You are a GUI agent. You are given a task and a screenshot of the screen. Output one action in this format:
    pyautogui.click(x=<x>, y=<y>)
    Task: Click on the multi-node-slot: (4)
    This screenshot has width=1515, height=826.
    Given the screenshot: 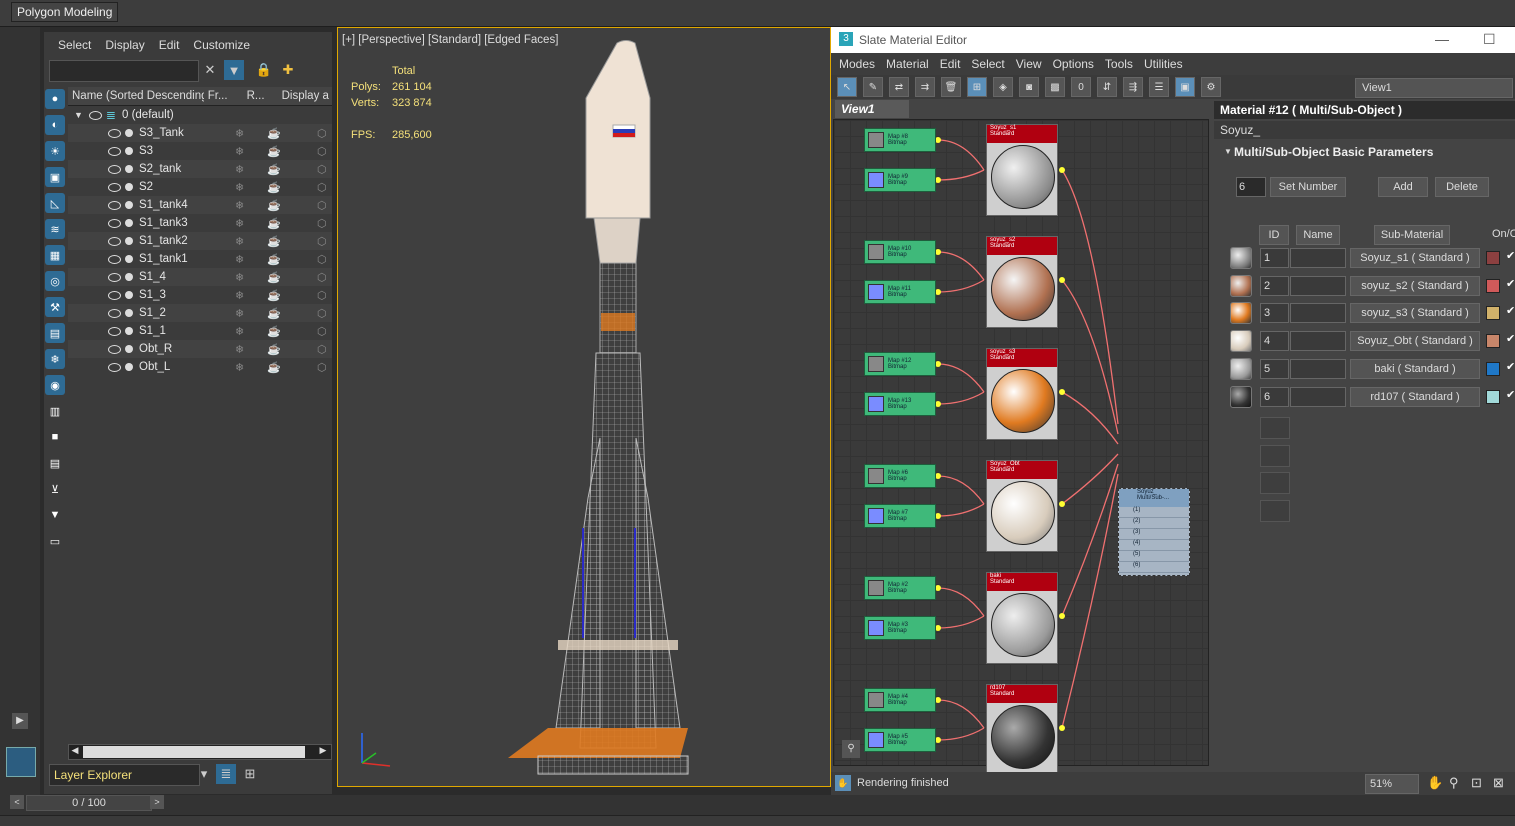 What is the action you would take?
    pyautogui.click(x=1154, y=545)
    